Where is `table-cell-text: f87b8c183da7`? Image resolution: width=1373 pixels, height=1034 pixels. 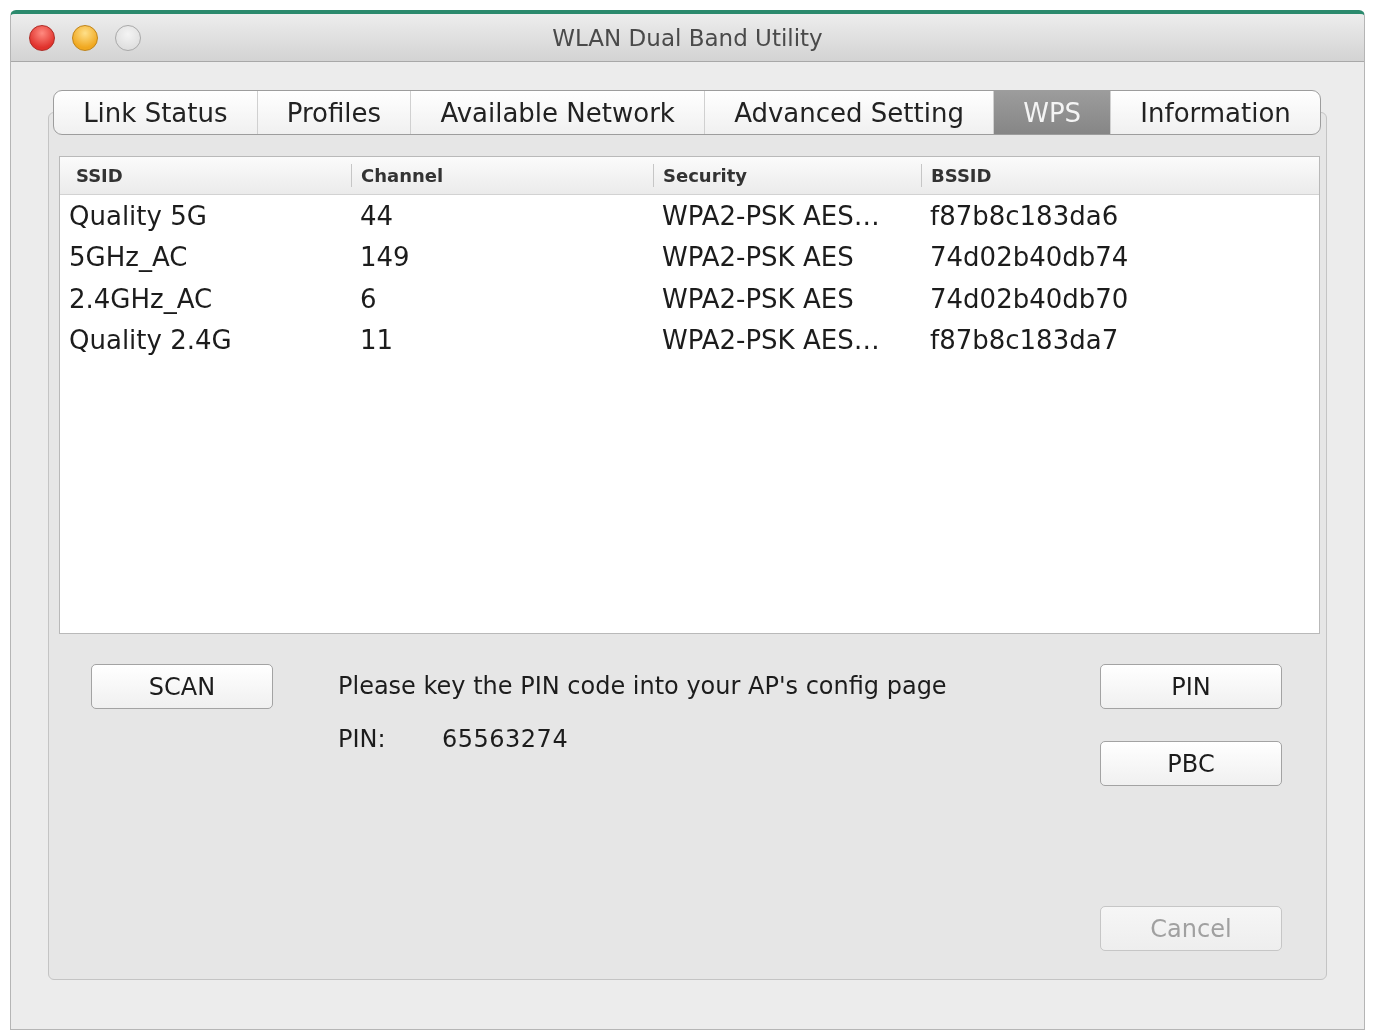 table-cell-text: f87b8c183da7 is located at coordinates (1024, 341).